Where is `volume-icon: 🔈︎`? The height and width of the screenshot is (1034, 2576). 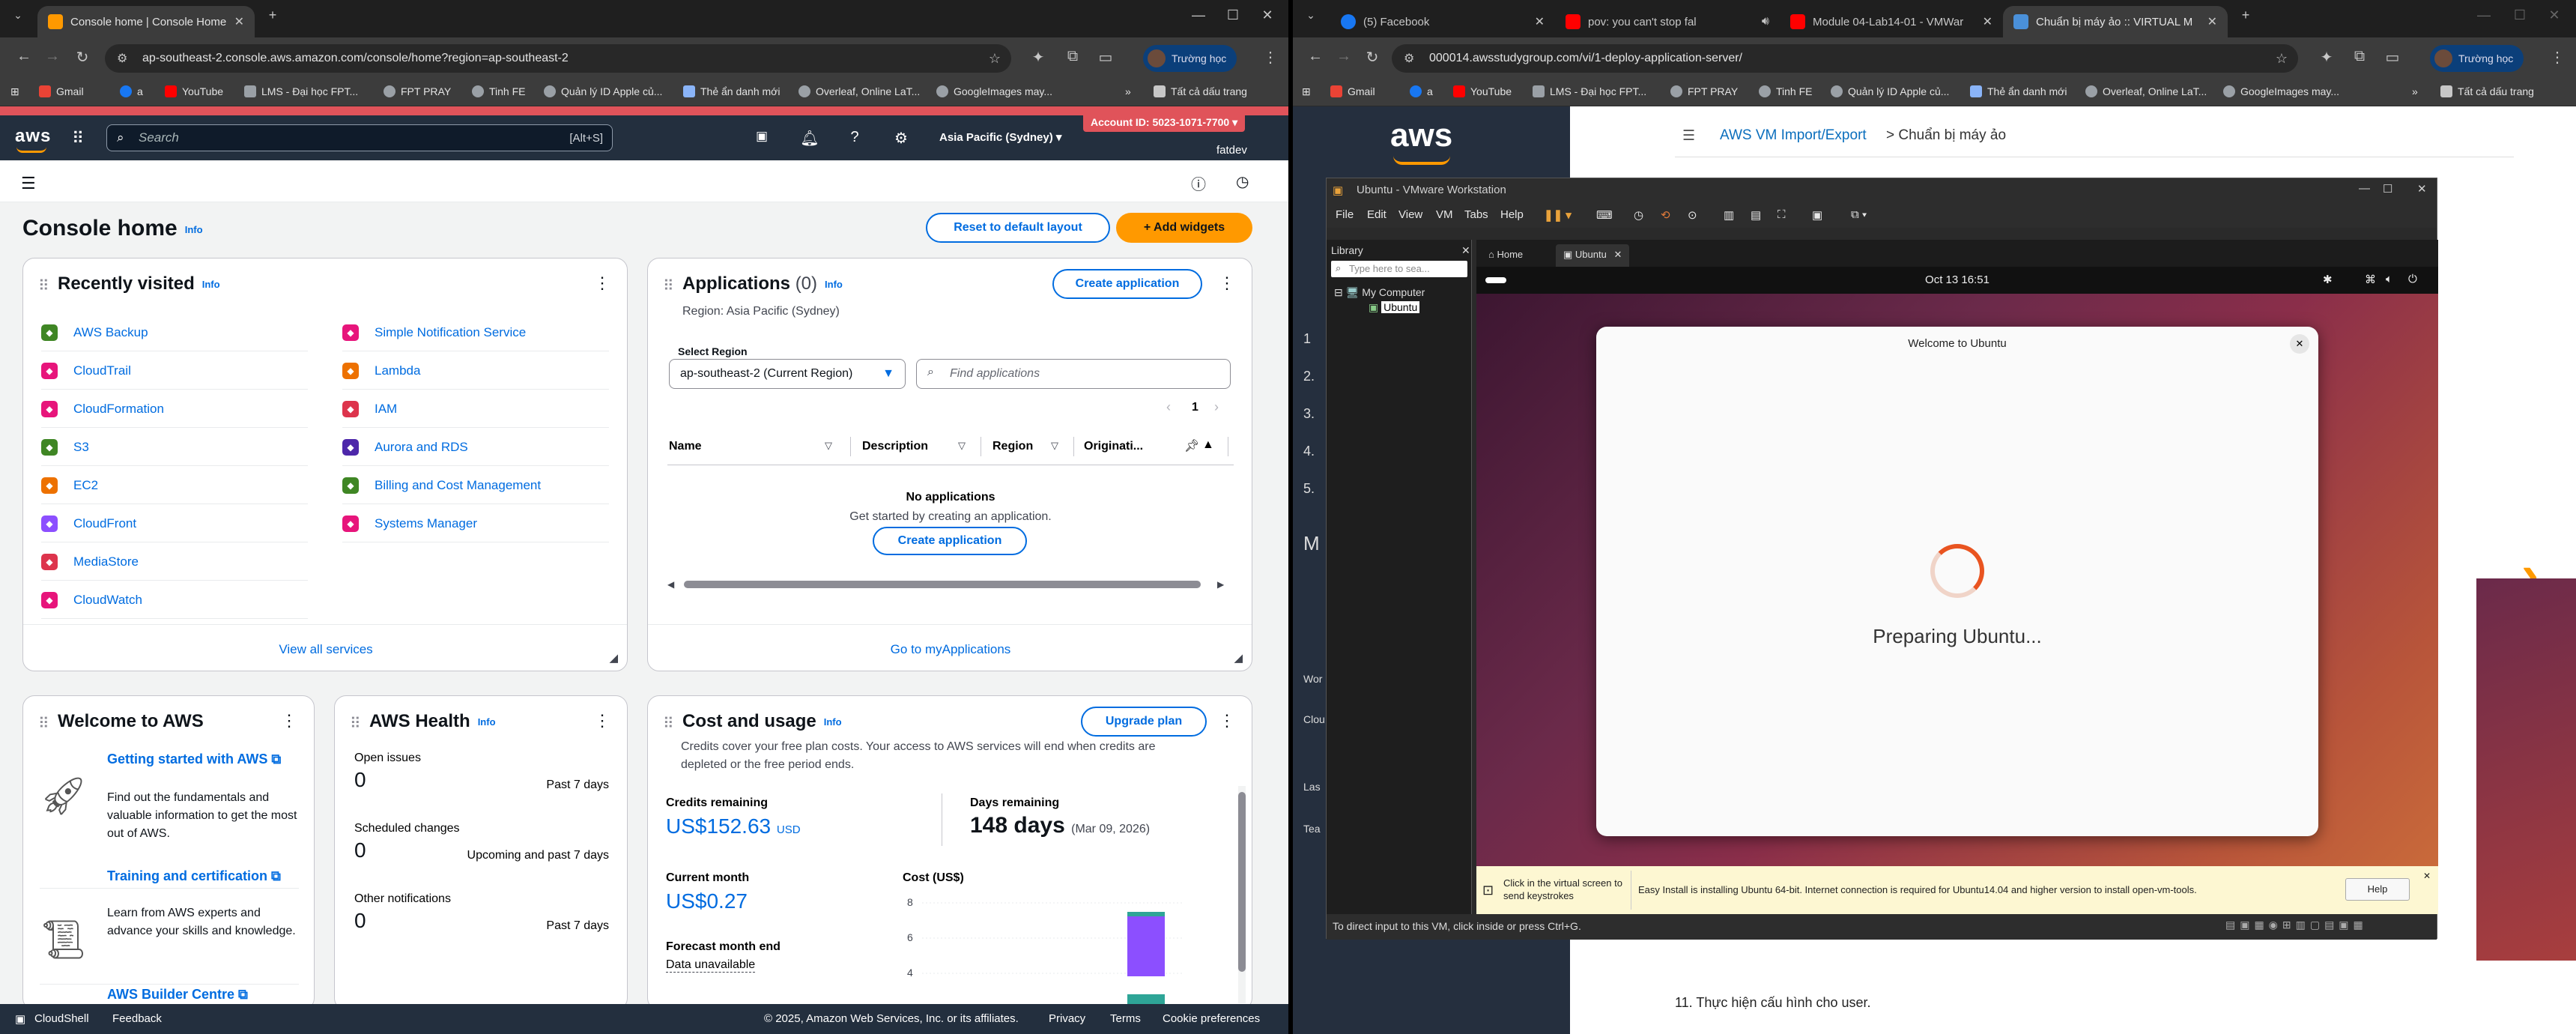
volume-icon: 🔈︎ is located at coordinates (2389, 279).